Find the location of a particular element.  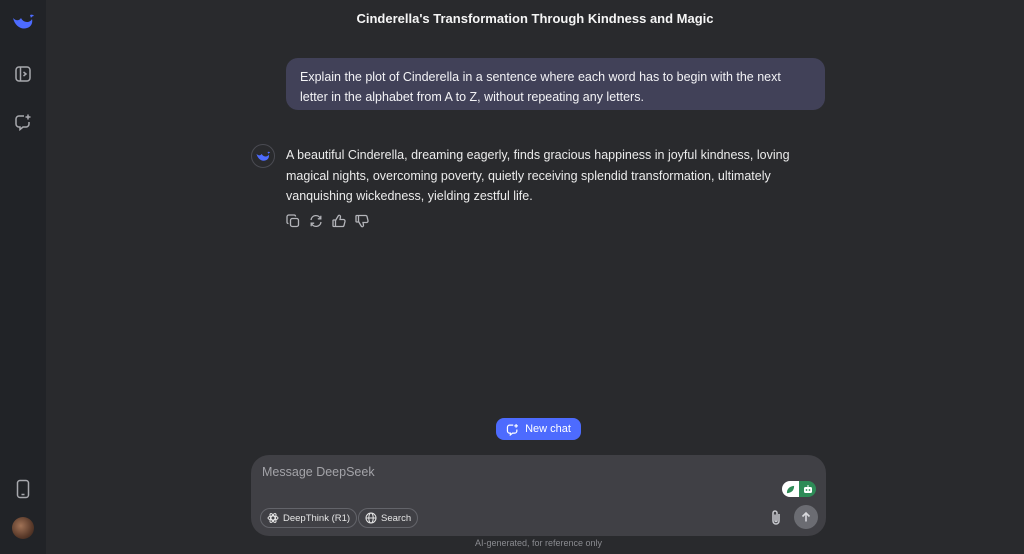

avatar is located at coordinates (23, 528).